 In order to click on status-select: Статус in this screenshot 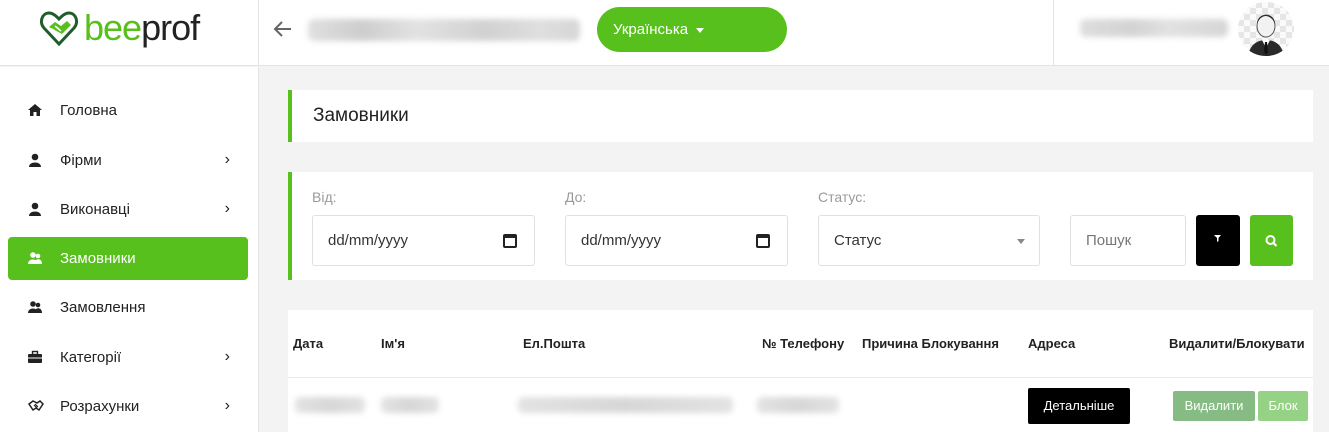, I will do `click(929, 240)`.